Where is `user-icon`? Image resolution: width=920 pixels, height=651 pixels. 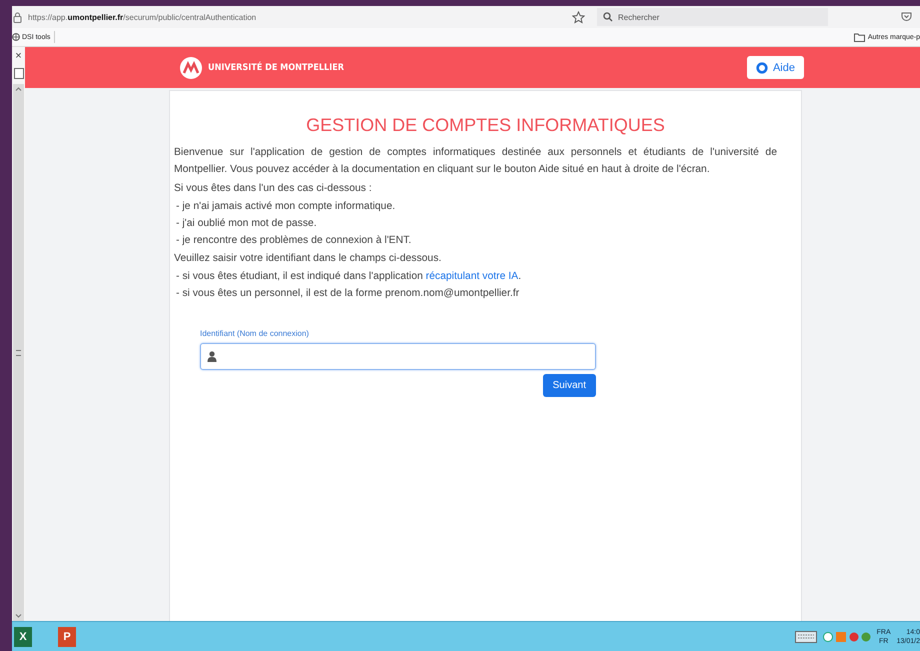 user-icon is located at coordinates (212, 356).